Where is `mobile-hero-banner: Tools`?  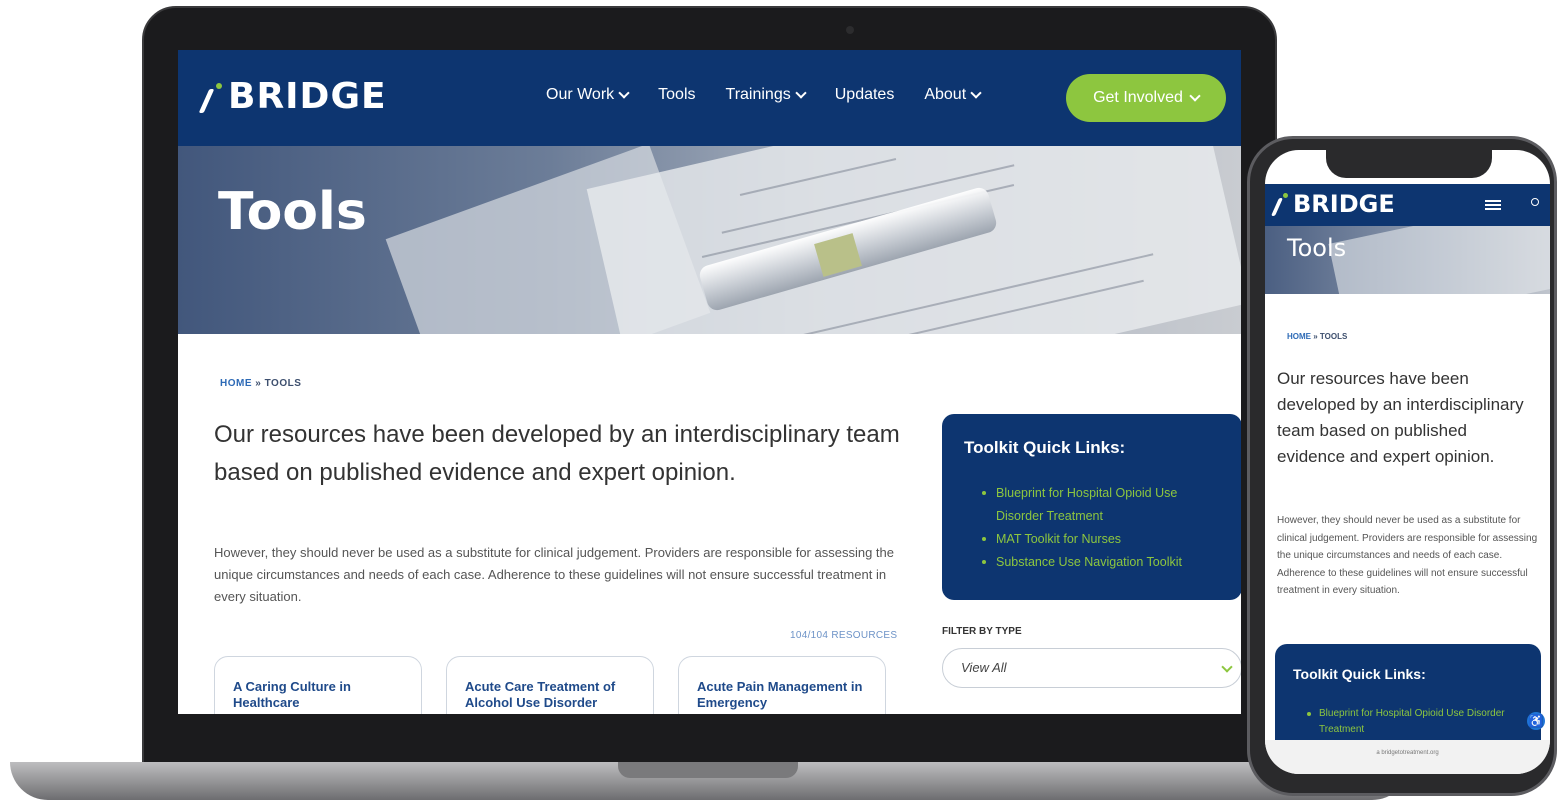
mobile-hero-banner: Tools is located at coordinates (1407, 260).